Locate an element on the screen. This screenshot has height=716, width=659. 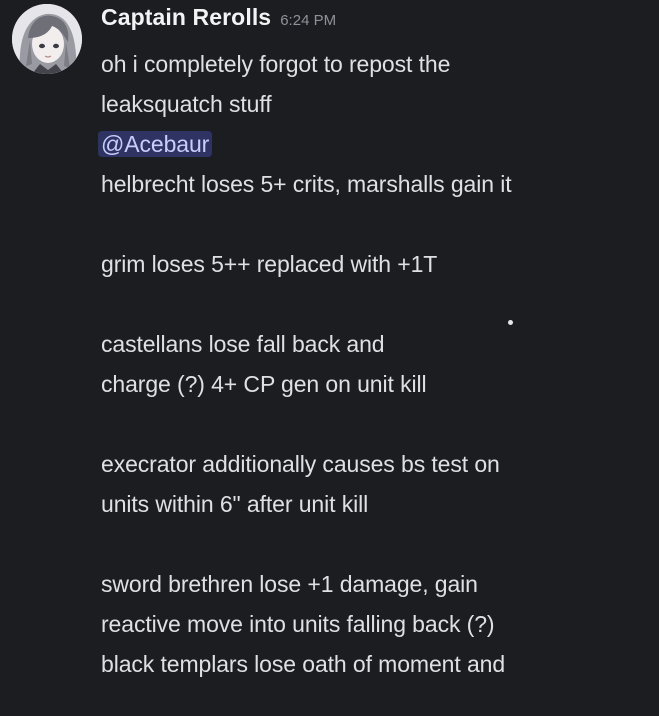
message-header: Captain Rerolls 6:24 PM is located at coordinates (218, 22).